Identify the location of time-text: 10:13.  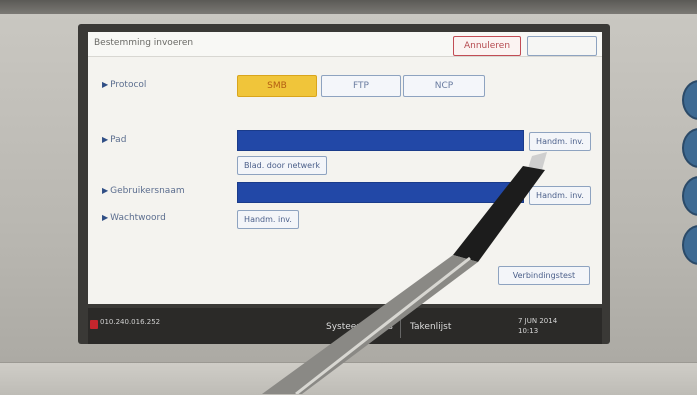
(528, 331).